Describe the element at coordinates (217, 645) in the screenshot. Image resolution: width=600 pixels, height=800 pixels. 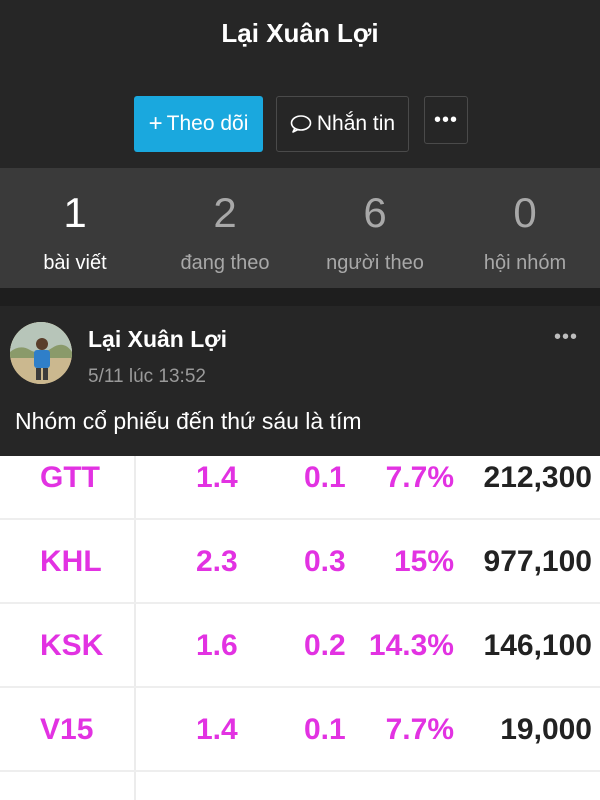
I see `stock-price: 1.6` at that location.